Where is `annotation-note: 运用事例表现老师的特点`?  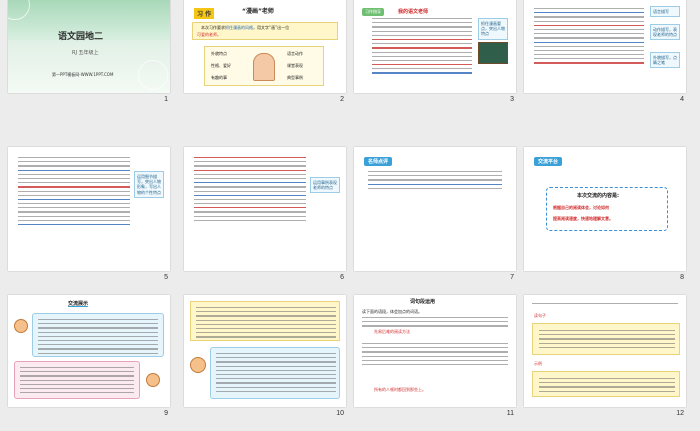
annotation-note: 运用事例表现老师的特点 is located at coordinates (325, 185).